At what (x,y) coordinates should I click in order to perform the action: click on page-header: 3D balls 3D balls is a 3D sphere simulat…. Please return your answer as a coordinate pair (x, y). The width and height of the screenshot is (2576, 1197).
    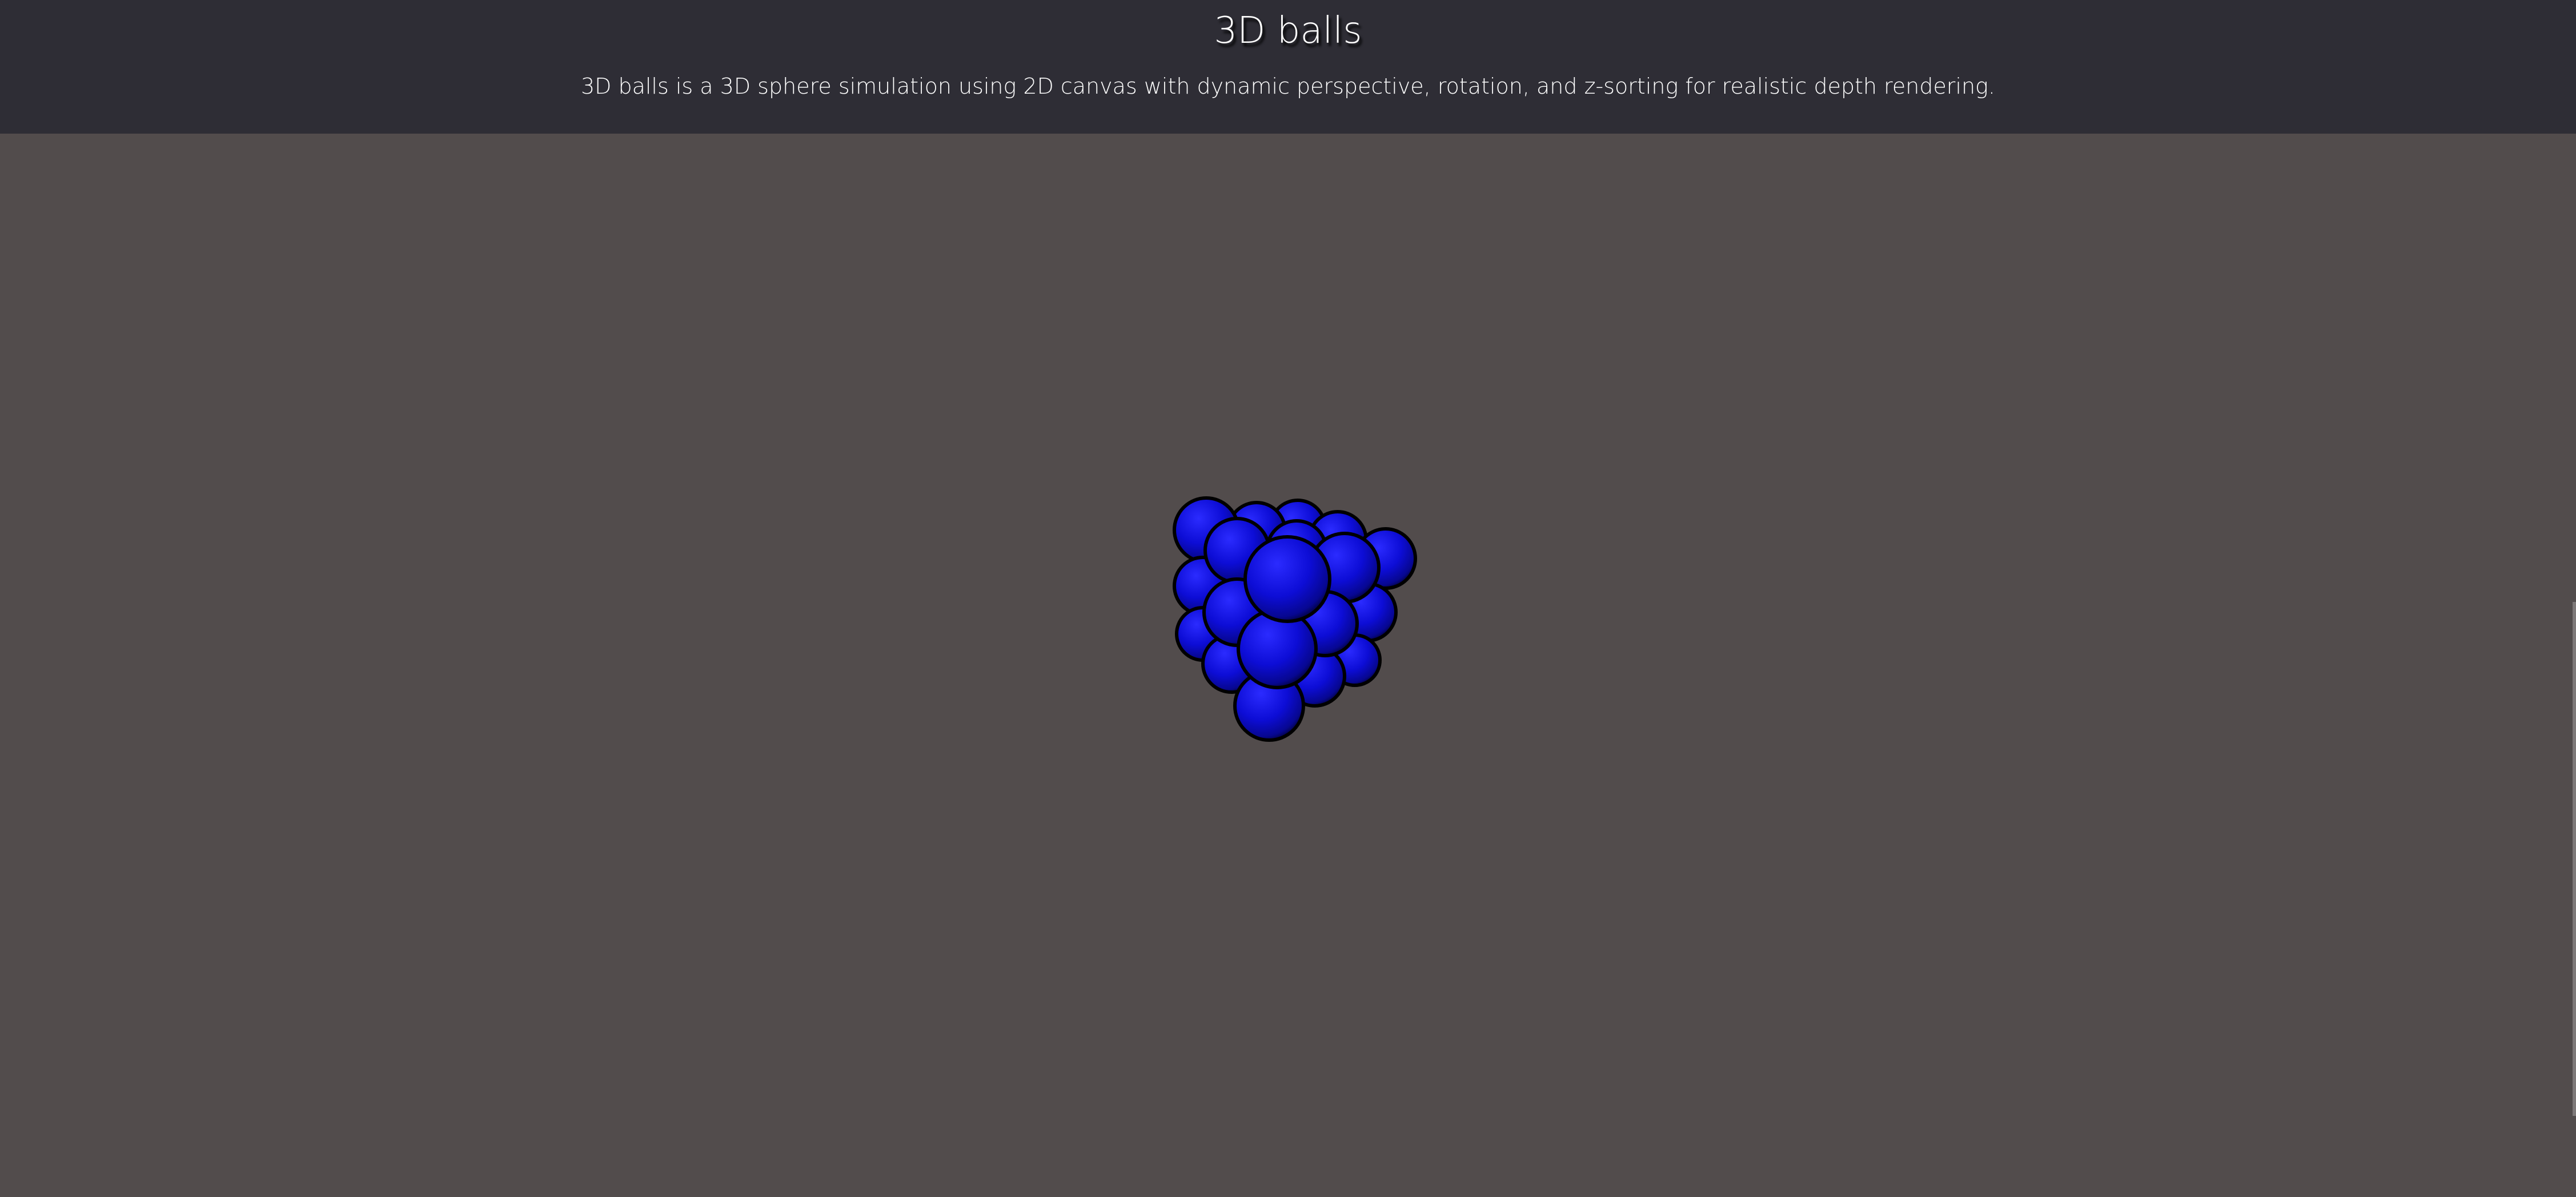
    Looking at the image, I should click on (1288, 67).